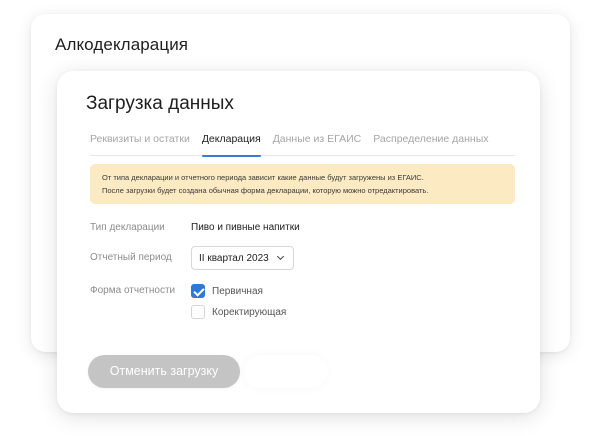 The image size is (606, 436). What do you see at coordinates (245, 227) in the screenshot?
I see `declaration-type-value: Пиво и пивные напитки` at bounding box center [245, 227].